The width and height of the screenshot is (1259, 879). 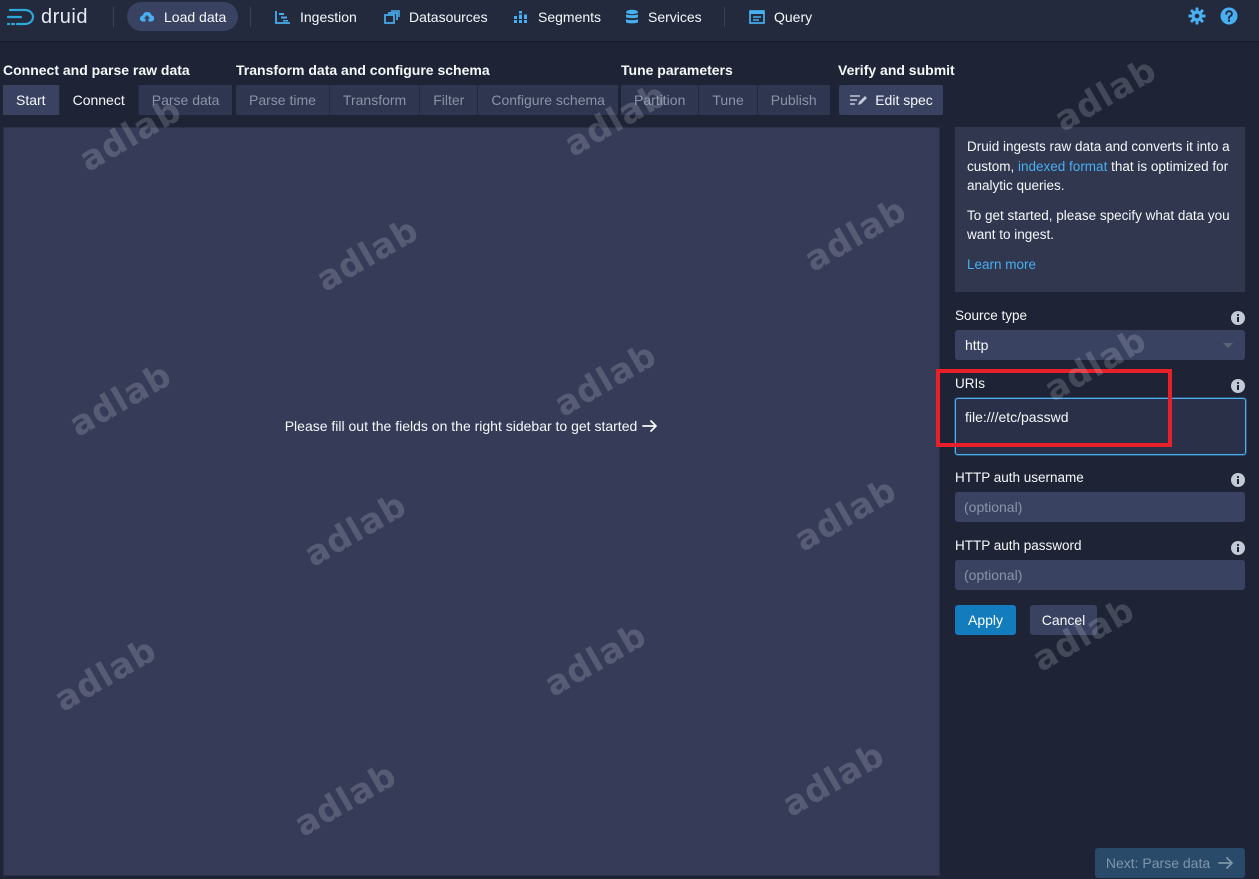 What do you see at coordinates (99, 100) in the screenshot?
I see `step-connect: Connect` at bounding box center [99, 100].